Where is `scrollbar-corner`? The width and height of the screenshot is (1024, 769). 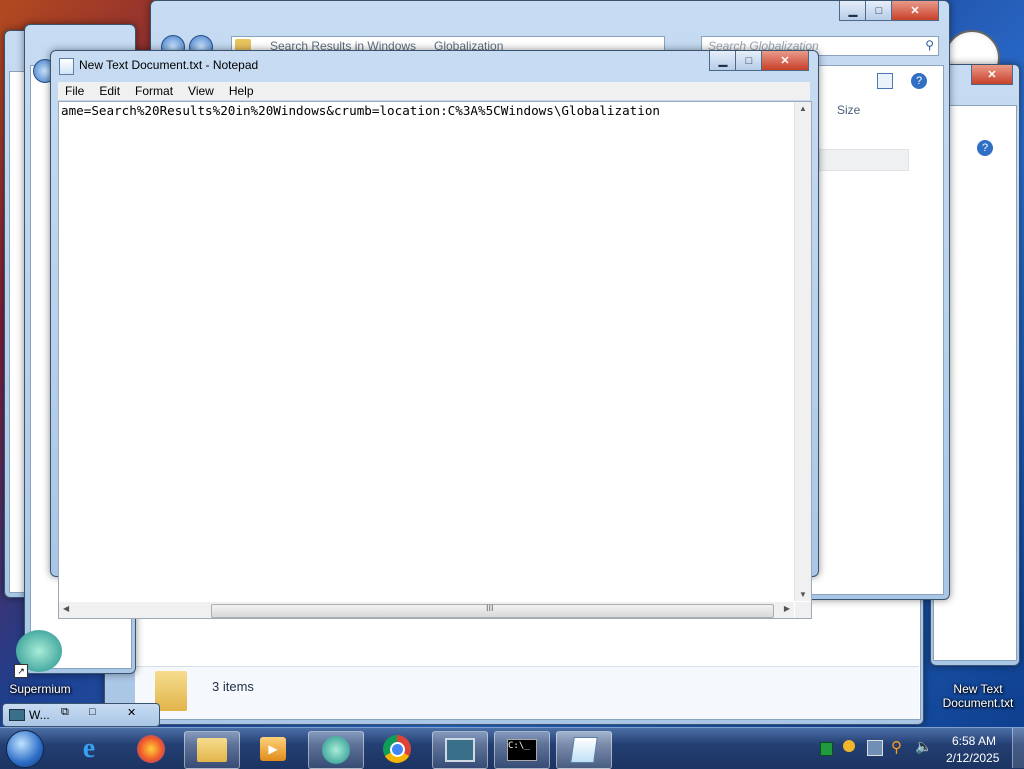
scrollbar-corner is located at coordinates (803, 610).